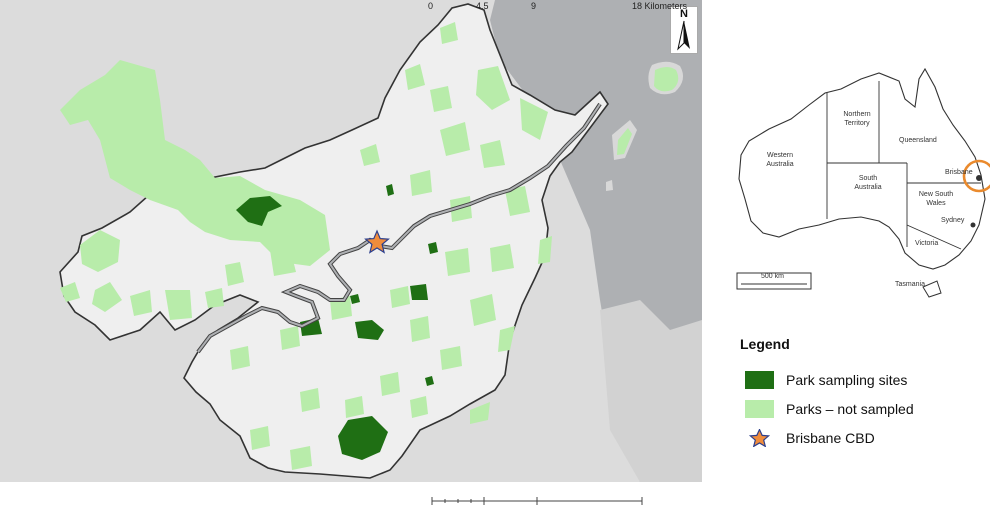 Image resolution: width=1000 pixels, height=507 pixels. Describe the element at coordinates (959, 172) in the screenshot. I see `city-label-brisbane: Brisbane` at that location.